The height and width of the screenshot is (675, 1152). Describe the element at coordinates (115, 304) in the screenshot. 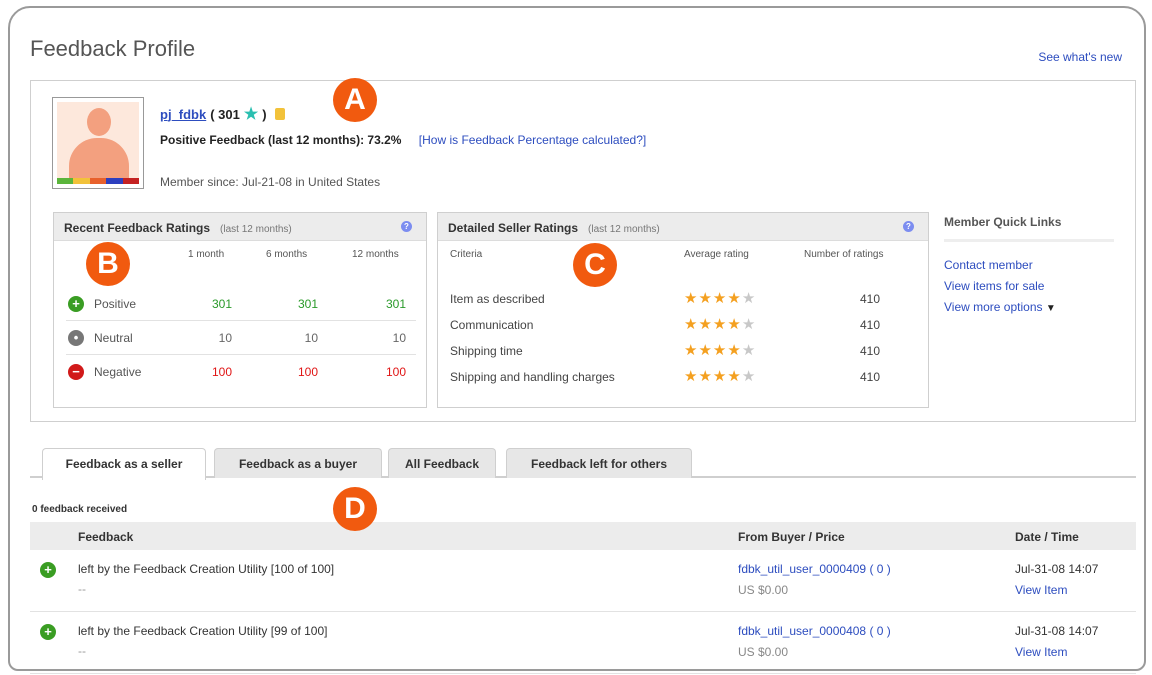

I see `rating-label: Positive` at that location.